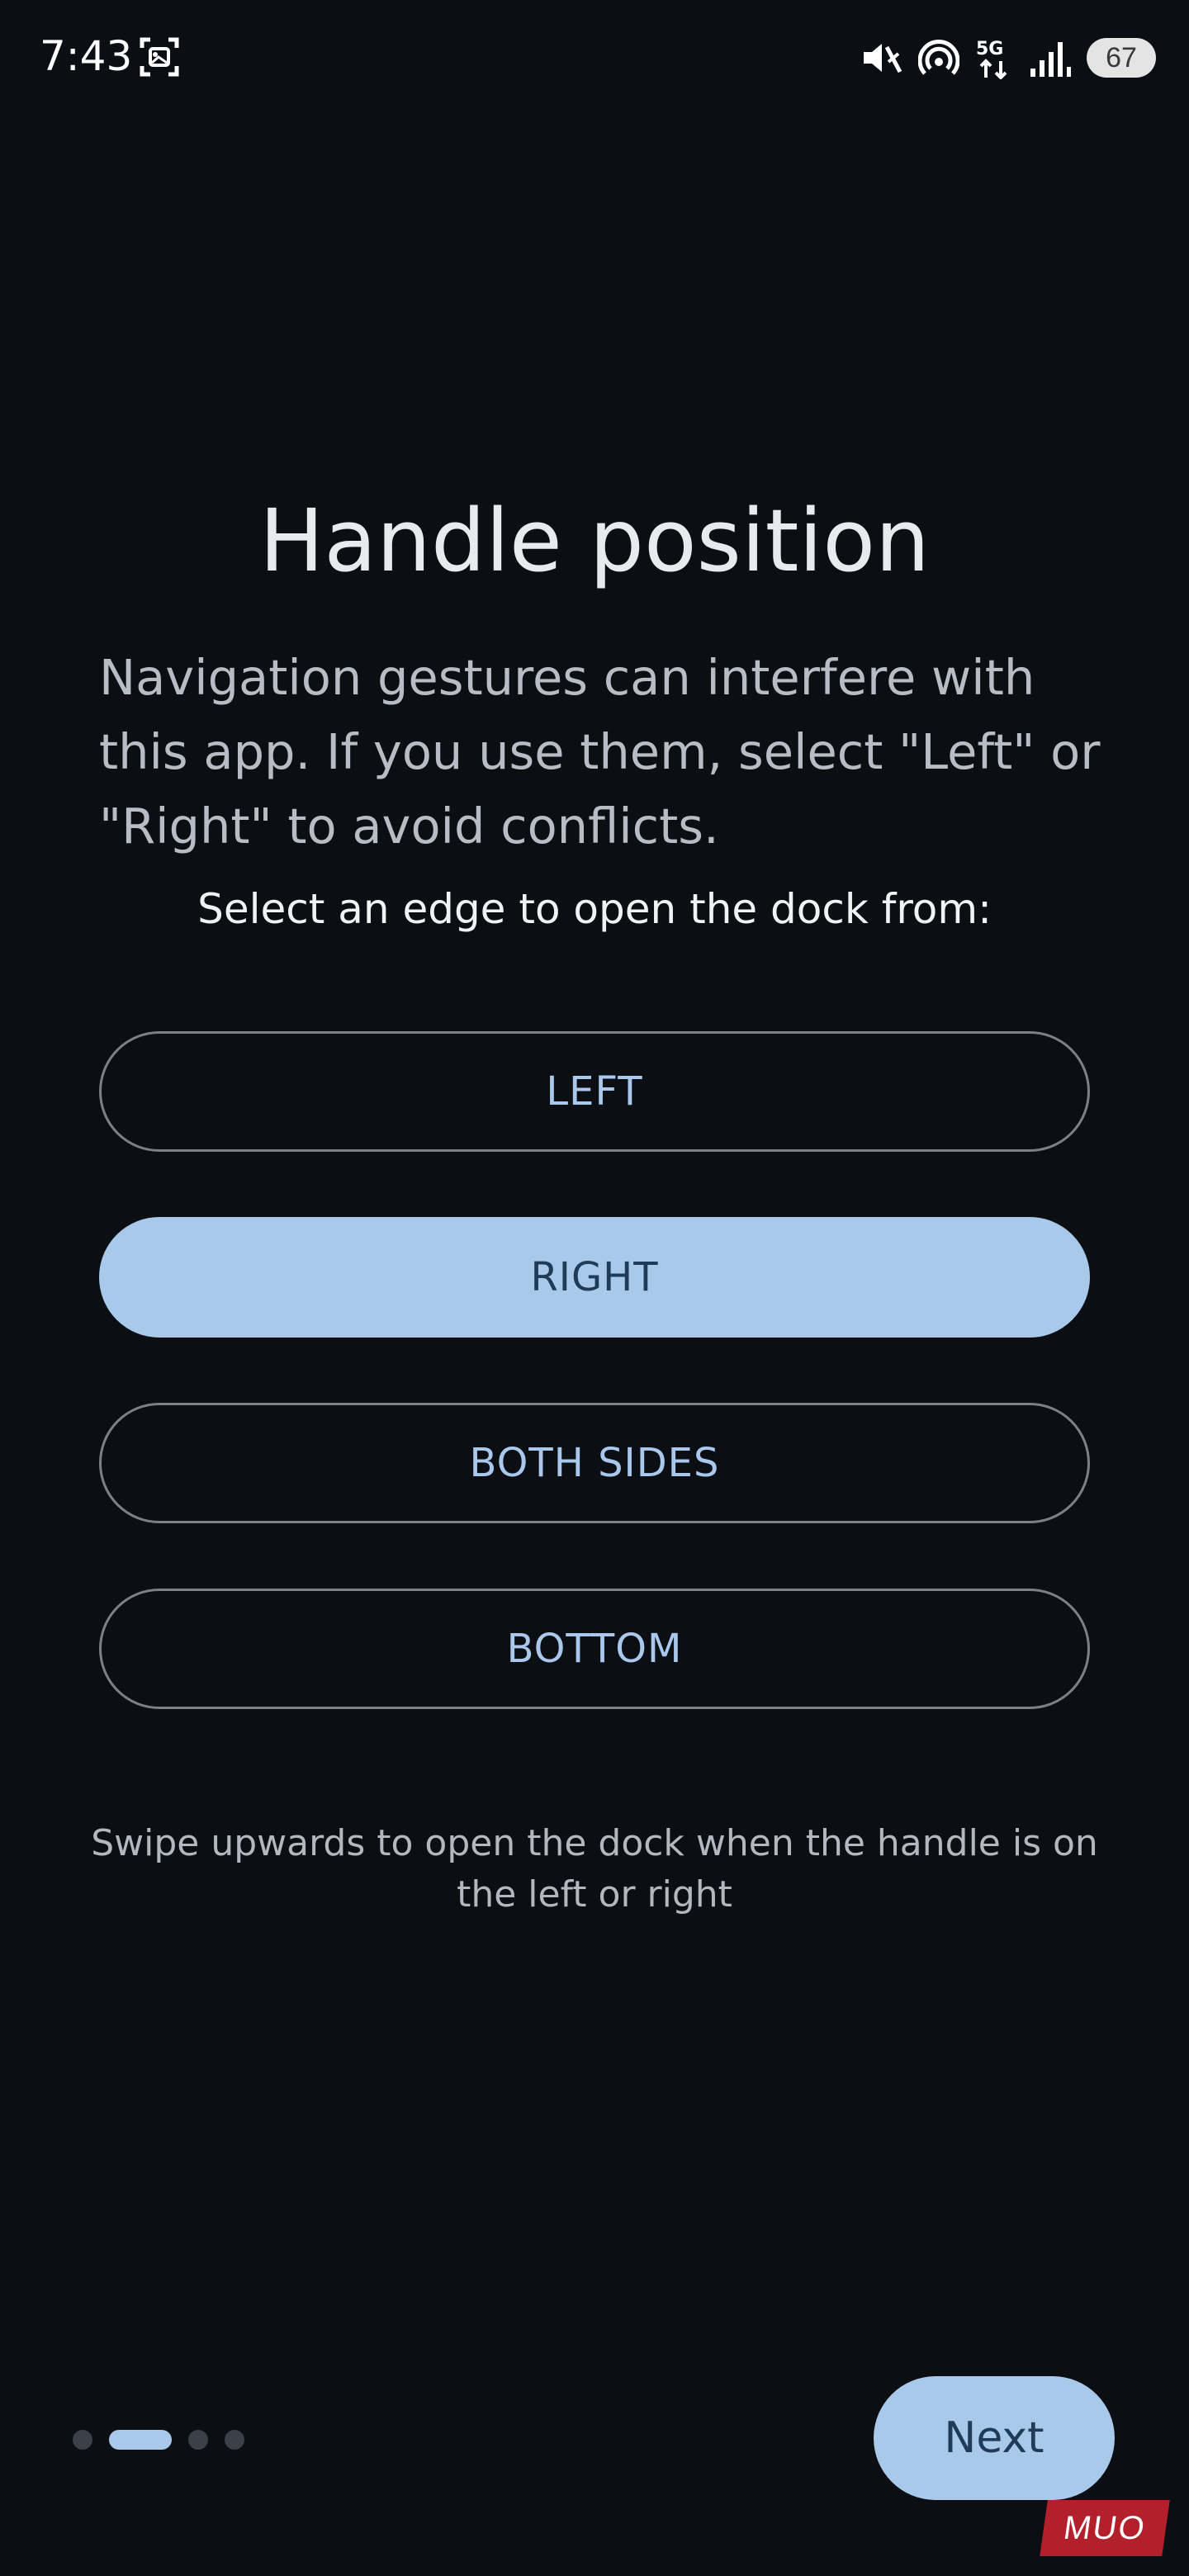 Image resolution: width=1189 pixels, height=2576 pixels. I want to click on status-icons: 5G 67, so click(1008, 58).